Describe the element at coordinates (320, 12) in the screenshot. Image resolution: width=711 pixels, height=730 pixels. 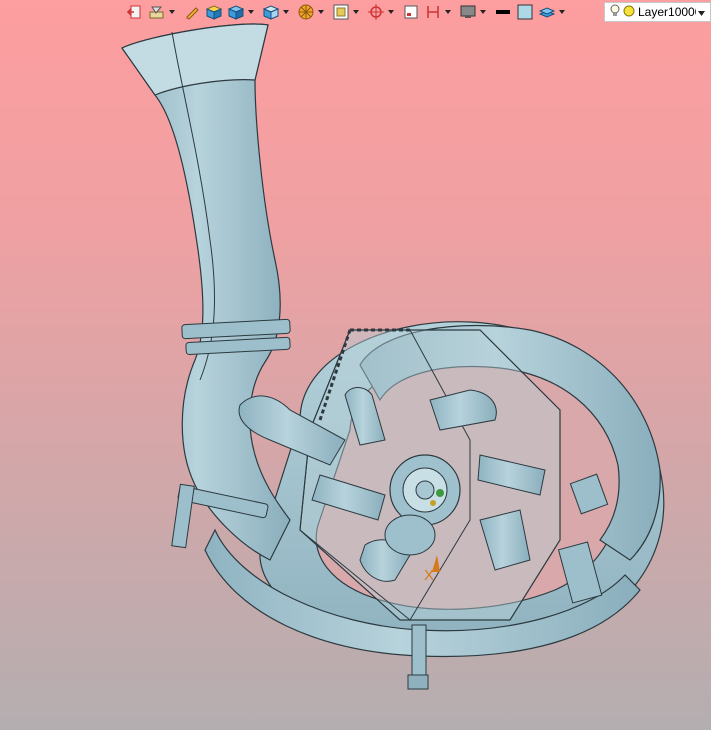
I see `section-wheel-dropdown` at that location.